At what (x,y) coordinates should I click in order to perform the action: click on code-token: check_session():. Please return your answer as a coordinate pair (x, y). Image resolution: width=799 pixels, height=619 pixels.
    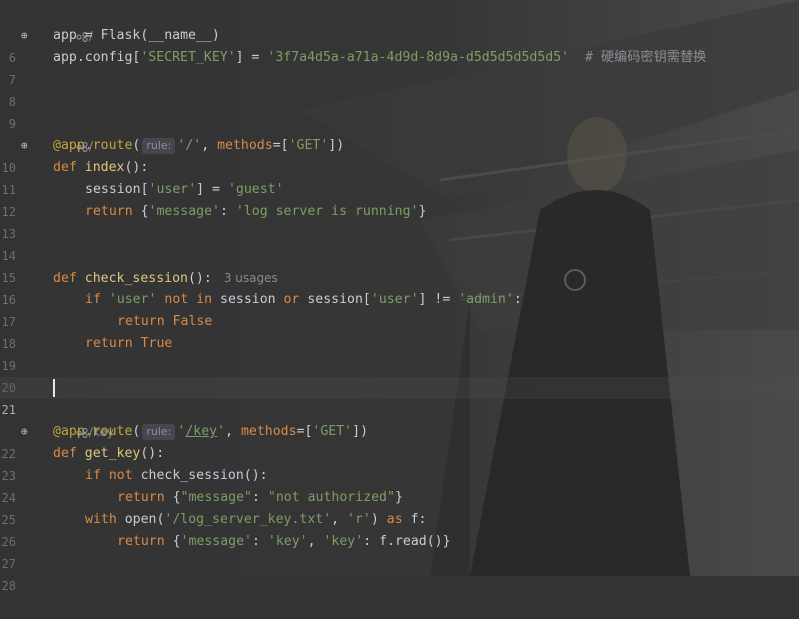
    Looking at the image, I should click on (204, 475).